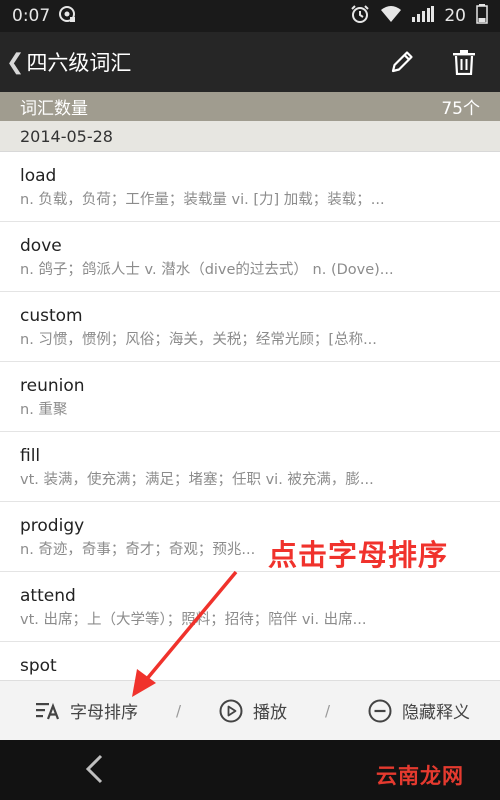 The width and height of the screenshot is (500, 800). What do you see at coordinates (250, 397) in the screenshot?
I see `list-item: reunion n. 重聚` at bounding box center [250, 397].